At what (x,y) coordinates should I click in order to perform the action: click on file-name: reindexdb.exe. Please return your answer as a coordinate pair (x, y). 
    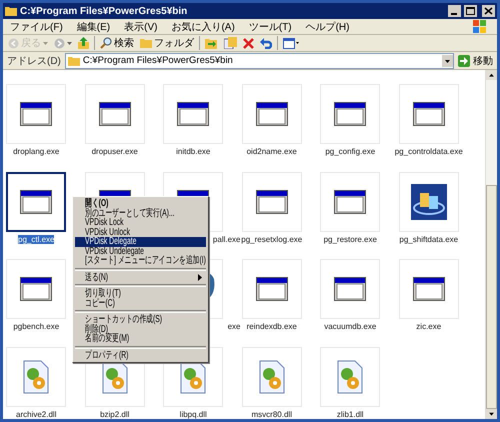
    Looking at the image, I should click on (271, 326).